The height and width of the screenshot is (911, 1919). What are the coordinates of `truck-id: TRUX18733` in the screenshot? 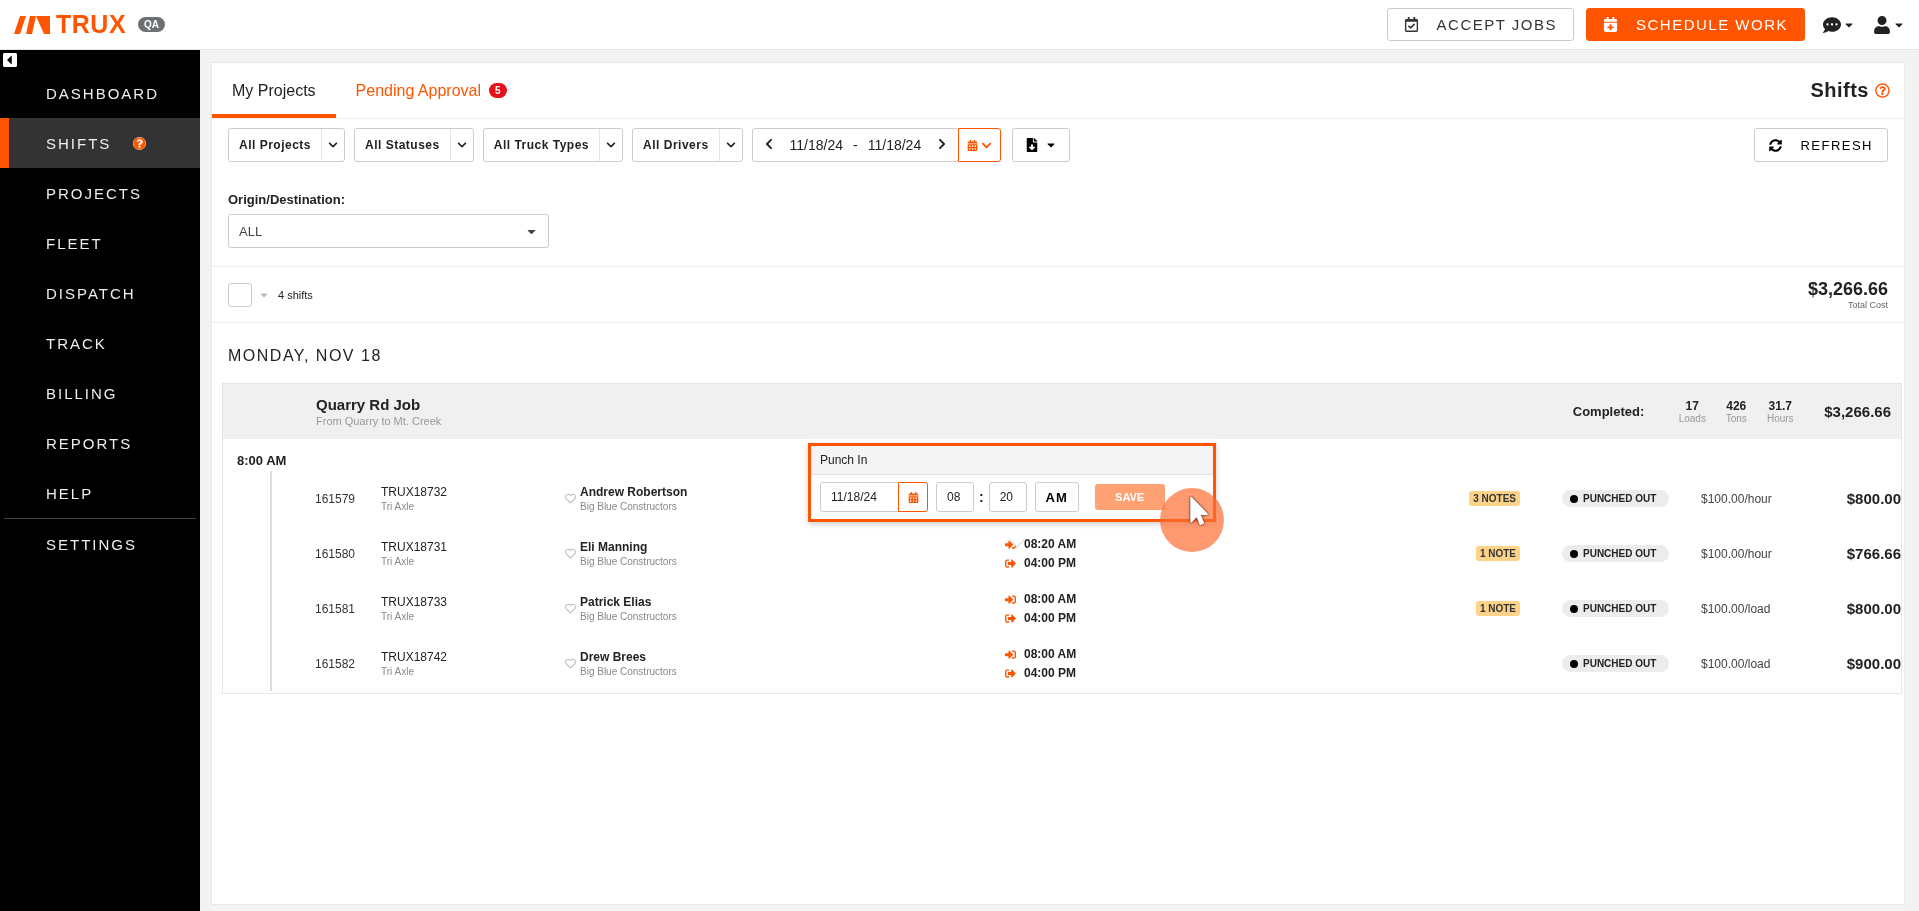 It's located at (414, 602).